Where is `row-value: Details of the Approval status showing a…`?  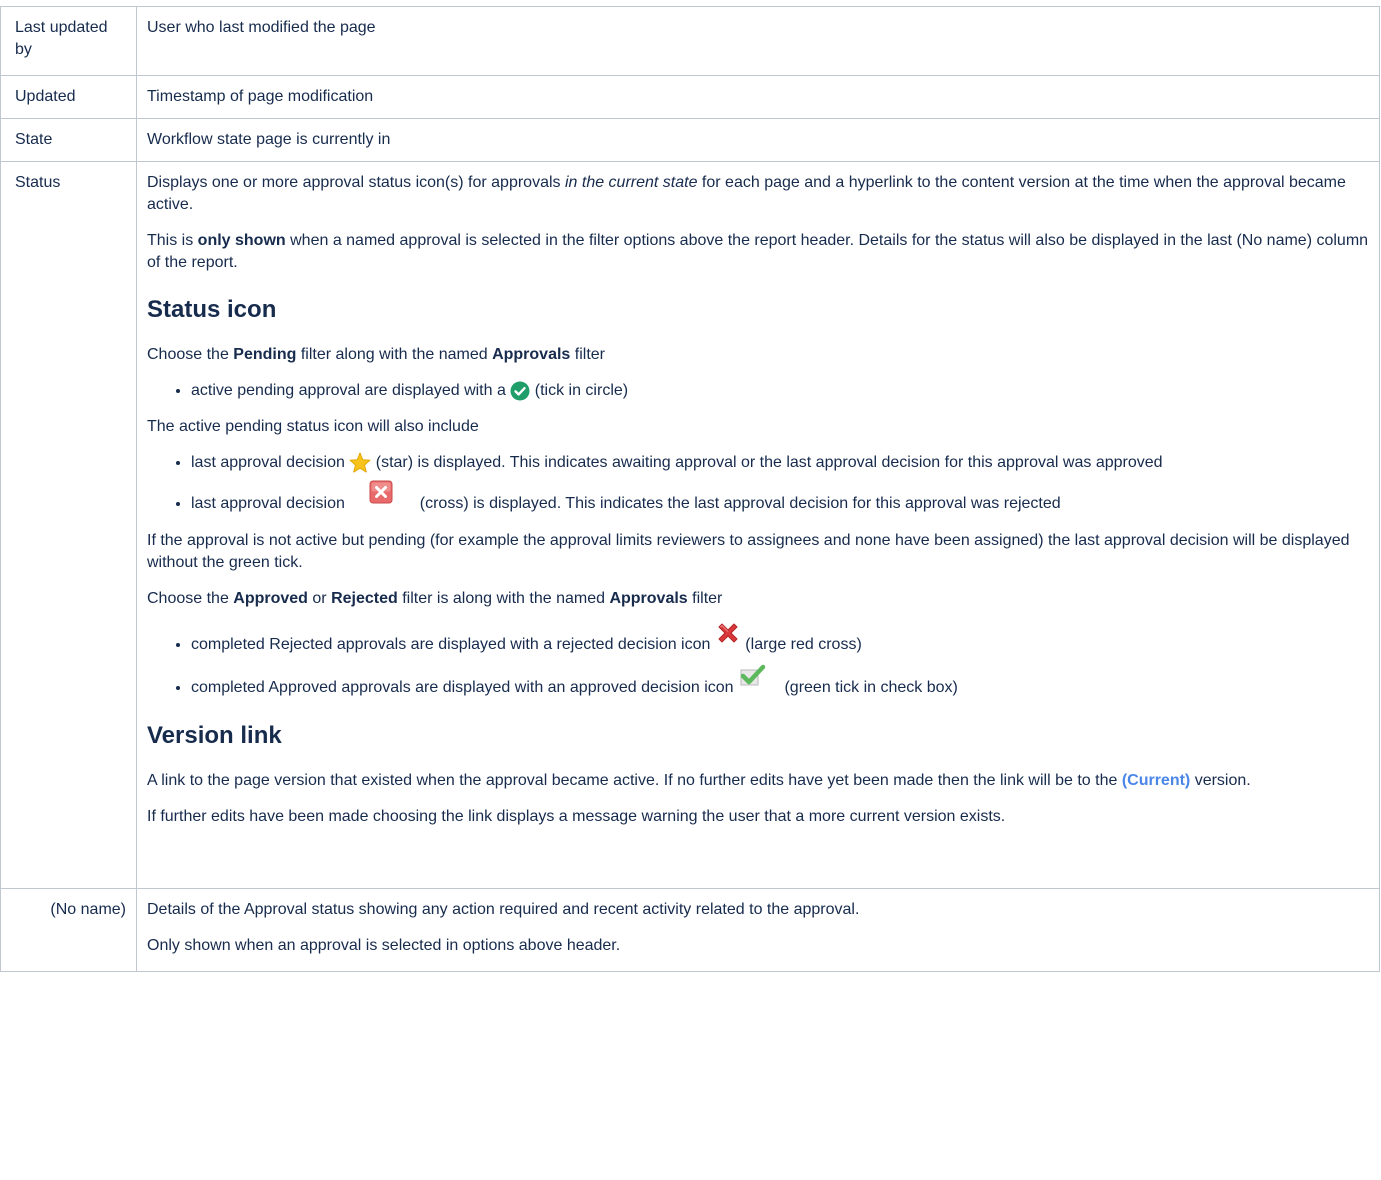
row-value: Details of the Approval status showing a… is located at coordinates (758, 930).